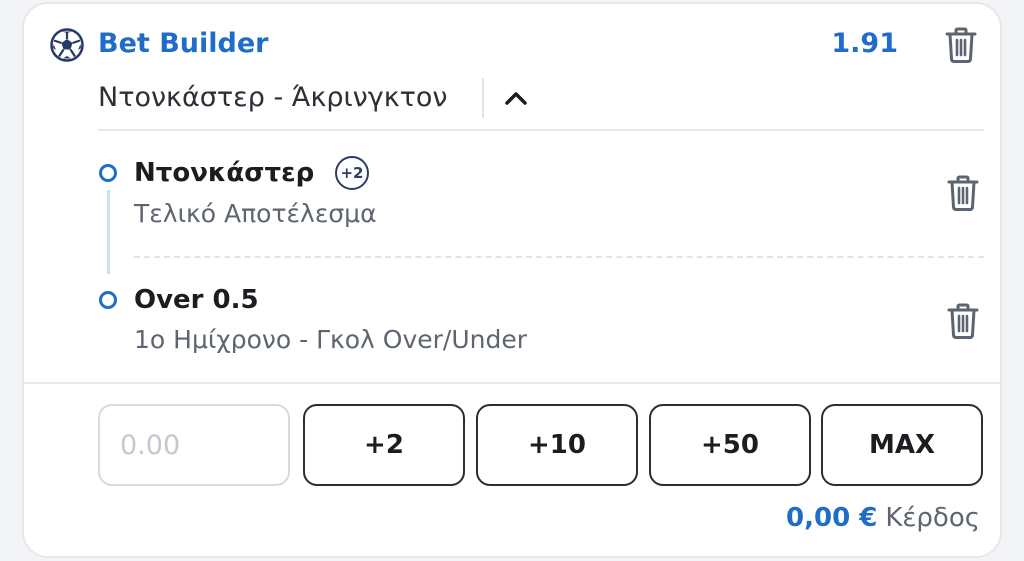  What do you see at coordinates (516, 98) in the screenshot?
I see `chevron-up-icon` at bounding box center [516, 98].